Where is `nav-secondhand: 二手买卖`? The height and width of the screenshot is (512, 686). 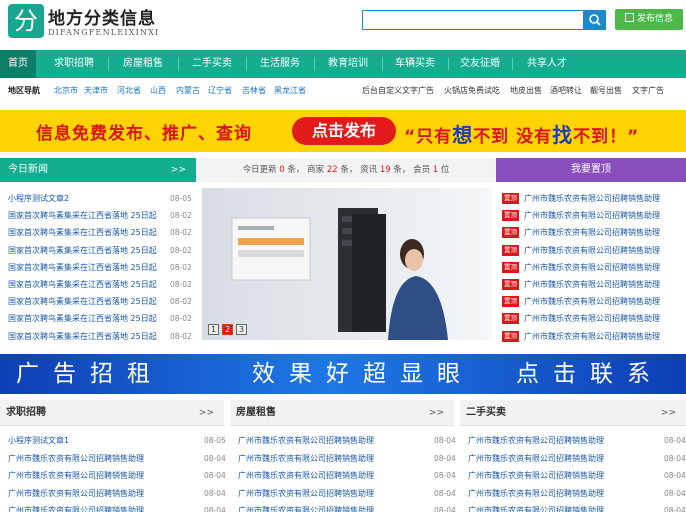 nav-secondhand: 二手买卖 is located at coordinates (212, 64).